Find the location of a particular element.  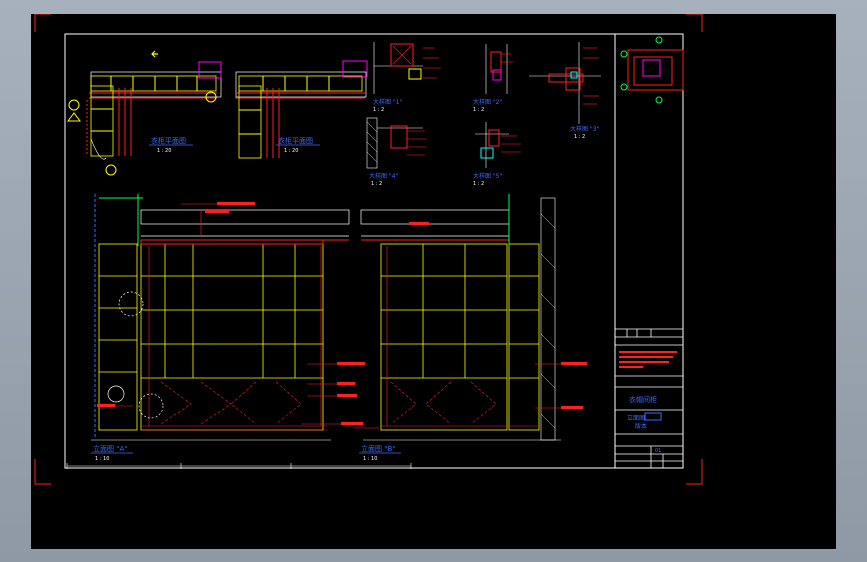

elevation-b-scale: 1 : 10 is located at coordinates (370, 459).